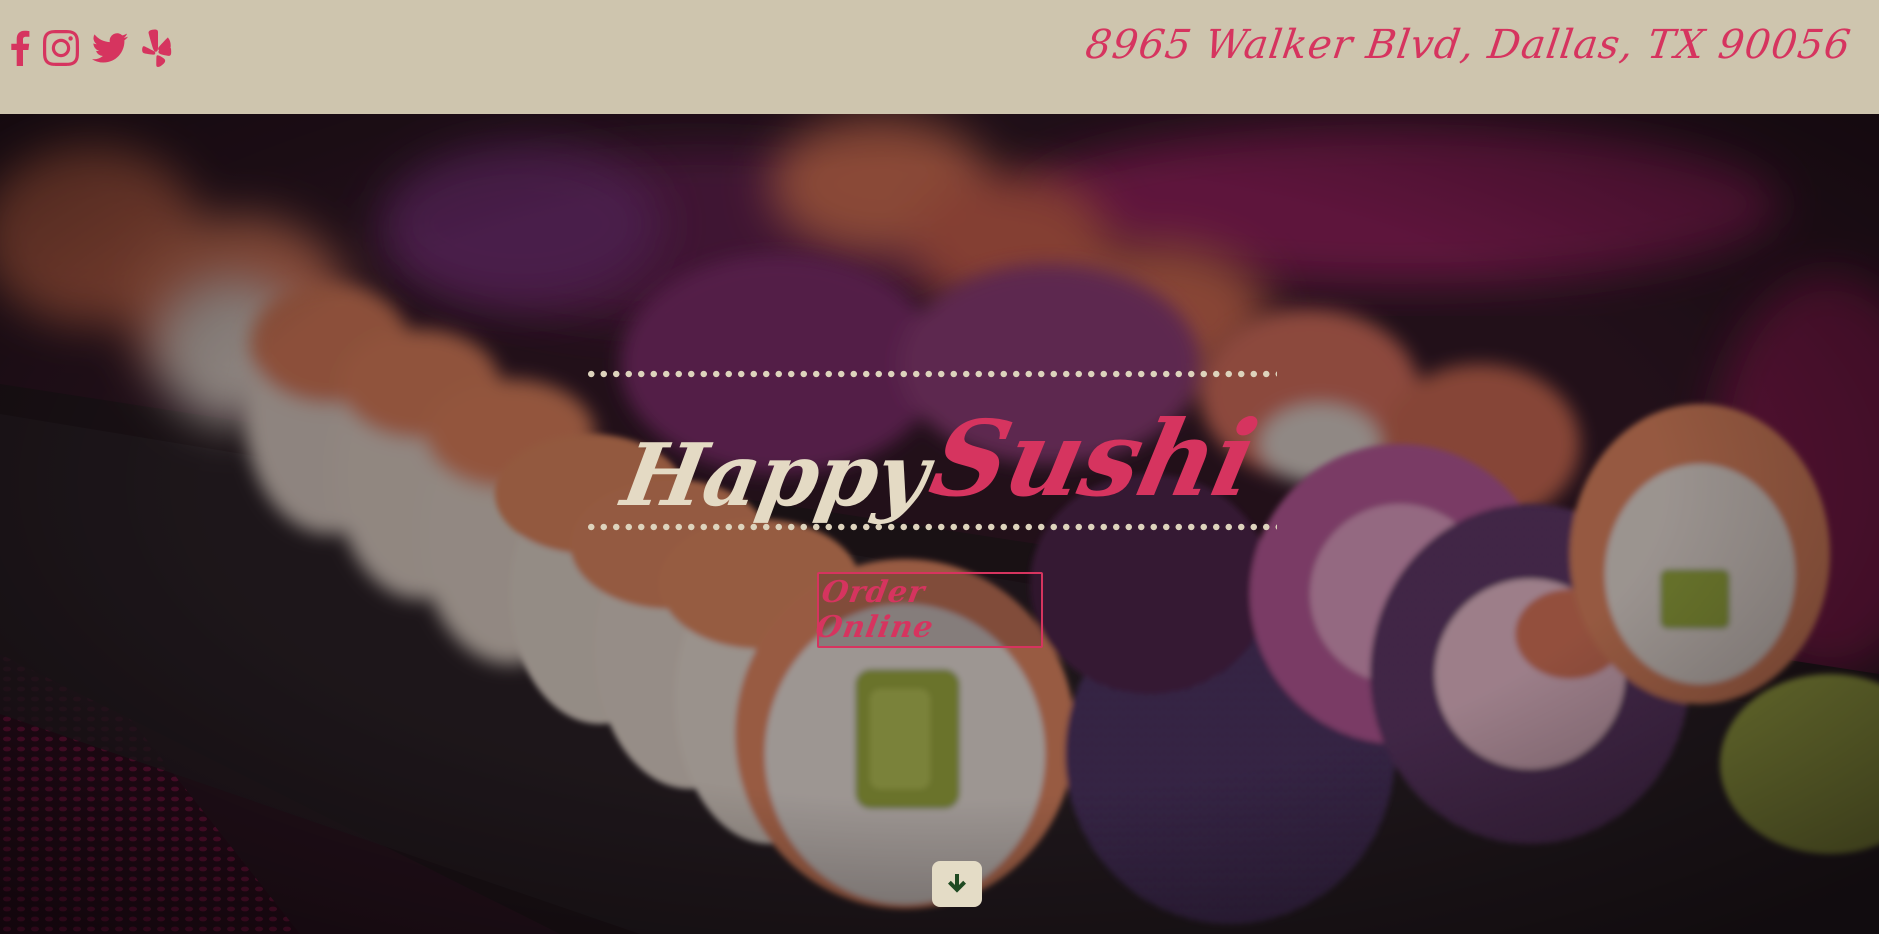  Describe the element at coordinates (931, 527) in the screenshot. I see `dotted-divider-bottom` at that location.